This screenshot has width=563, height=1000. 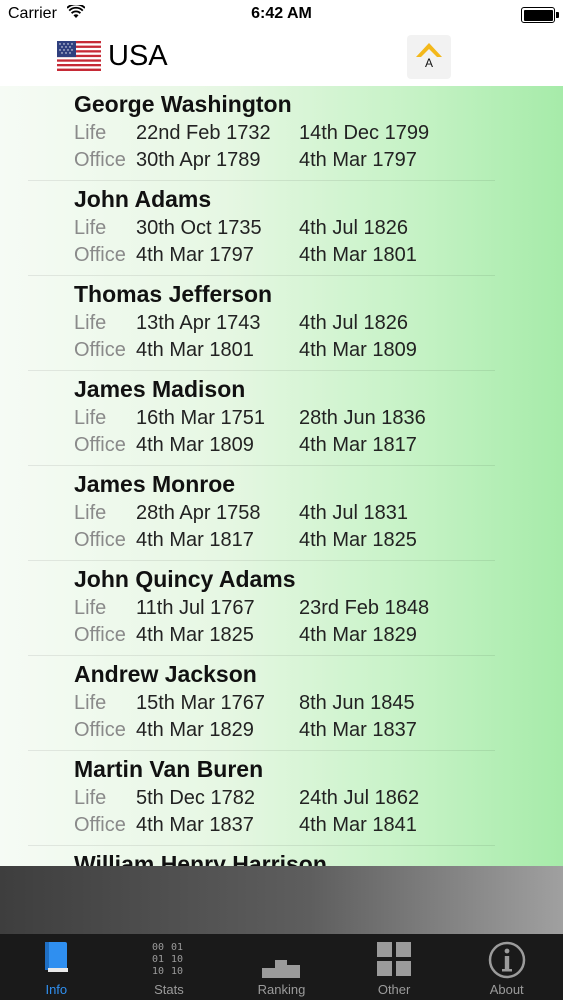 What do you see at coordinates (167, 959) in the screenshot?
I see `binary-digits-icon: 00 01 01 10 10 10` at bounding box center [167, 959].